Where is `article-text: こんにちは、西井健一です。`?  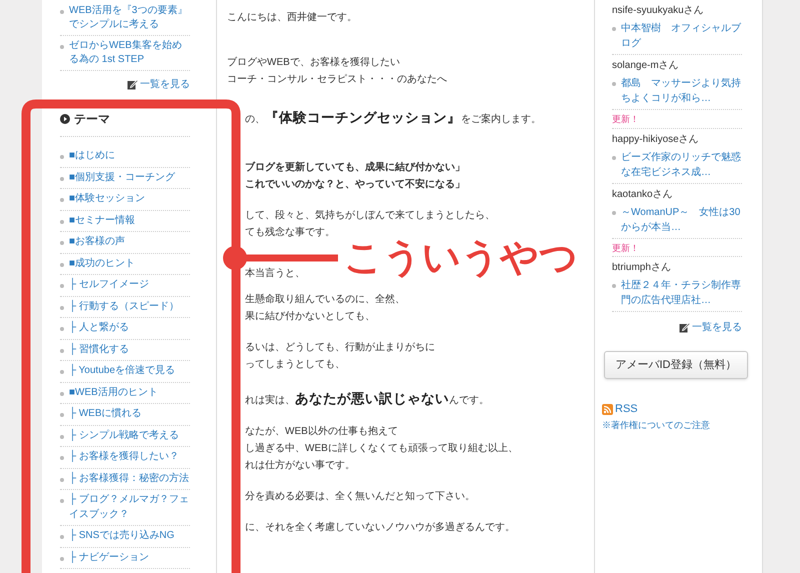 article-text: こんにちは、西井健一です。 is located at coordinates (292, 17).